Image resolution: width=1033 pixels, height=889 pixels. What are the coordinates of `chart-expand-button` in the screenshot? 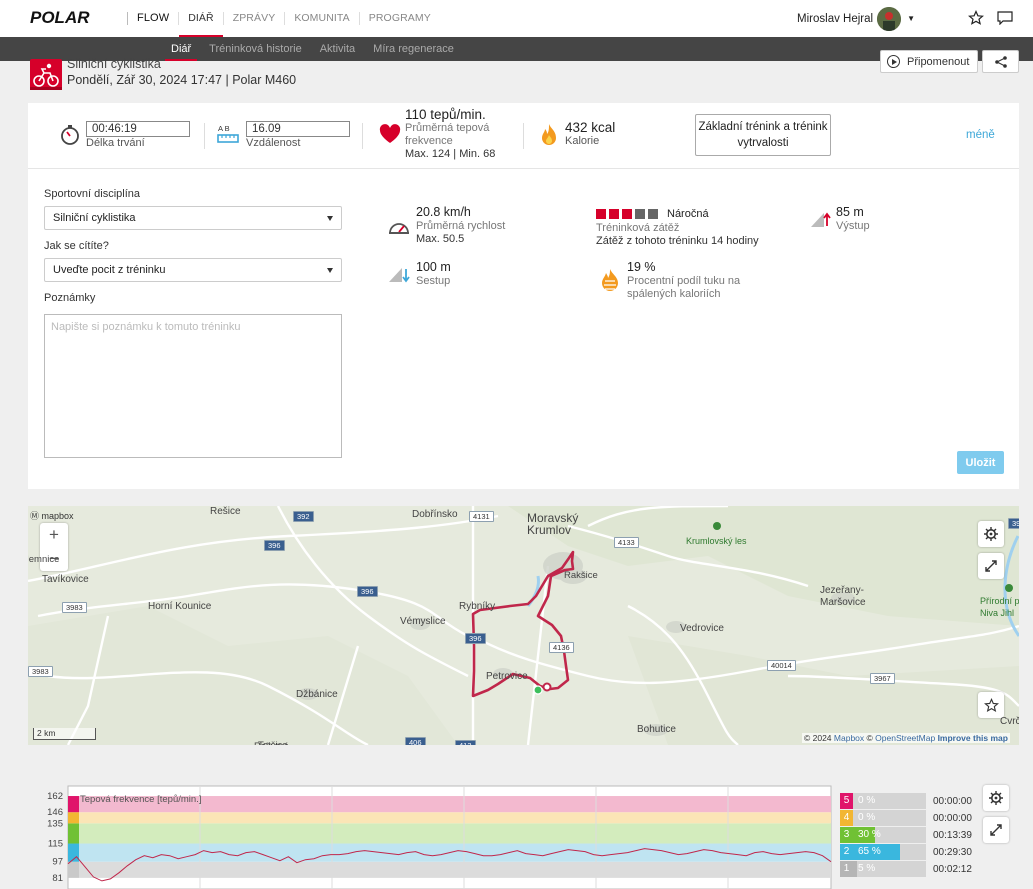 It's located at (996, 830).